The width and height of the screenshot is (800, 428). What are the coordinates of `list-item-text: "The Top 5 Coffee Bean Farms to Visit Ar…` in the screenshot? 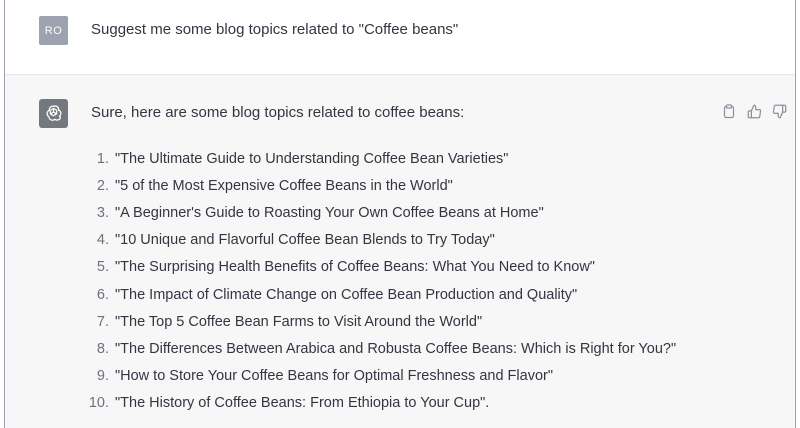 It's located at (299, 321).